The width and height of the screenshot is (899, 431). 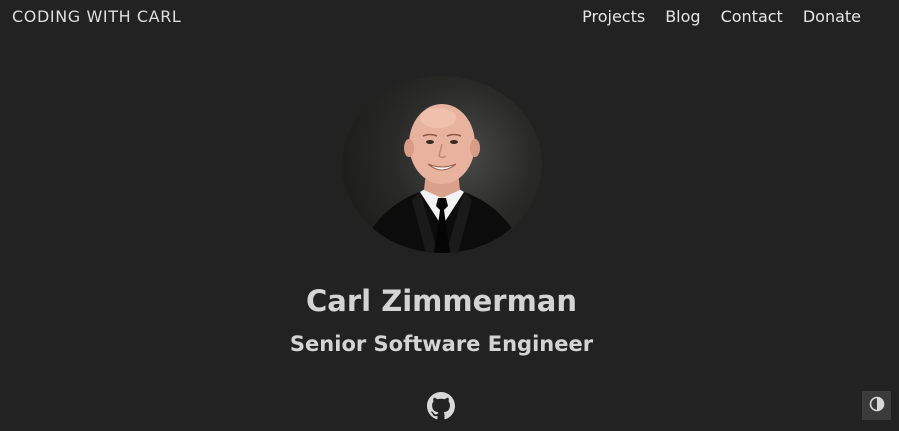 I want to click on profile-name: Carl Zimmerman, so click(x=441, y=301).